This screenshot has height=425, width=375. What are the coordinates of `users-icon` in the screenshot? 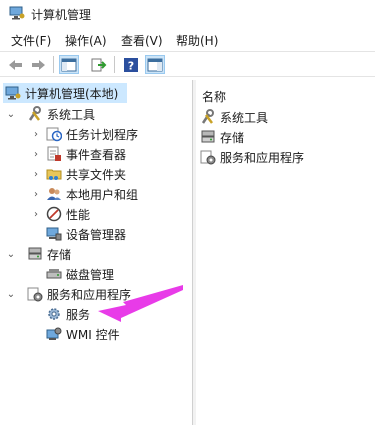 It's located at (54, 194).